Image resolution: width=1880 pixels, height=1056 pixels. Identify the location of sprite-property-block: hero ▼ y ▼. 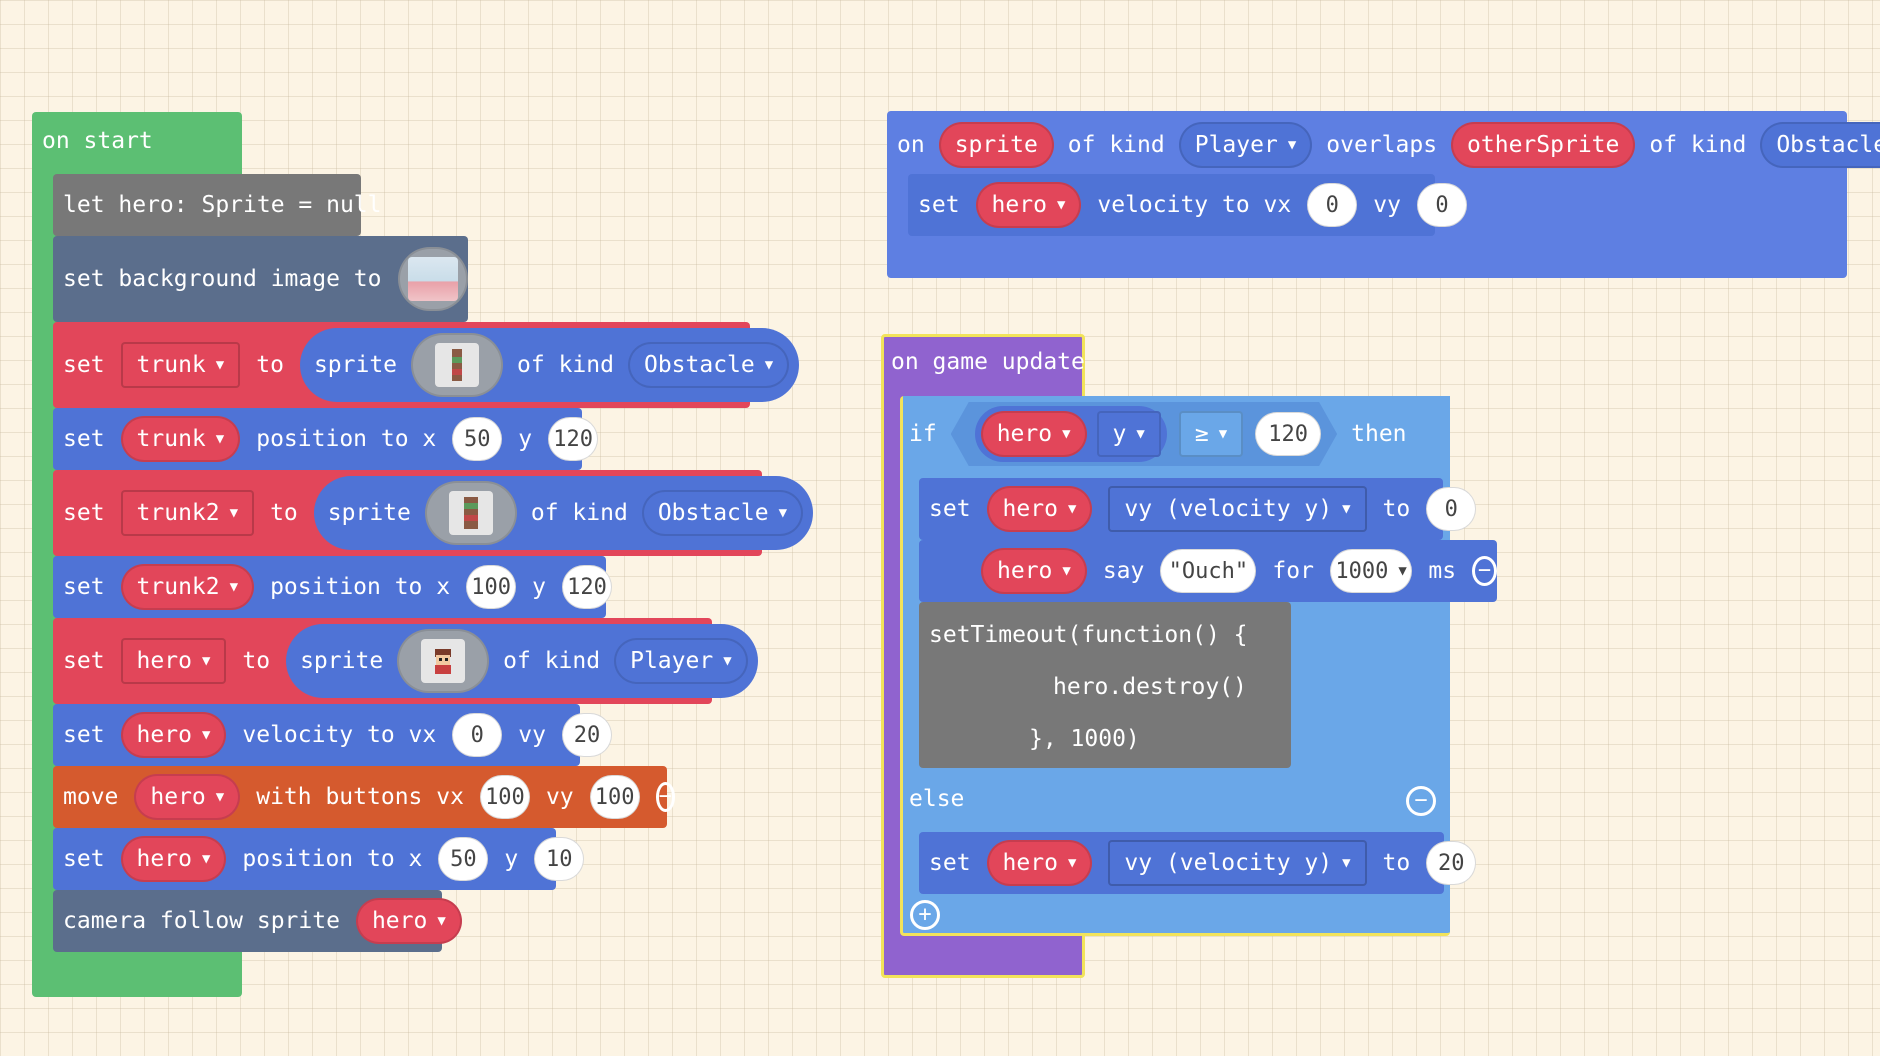
(1071, 434).